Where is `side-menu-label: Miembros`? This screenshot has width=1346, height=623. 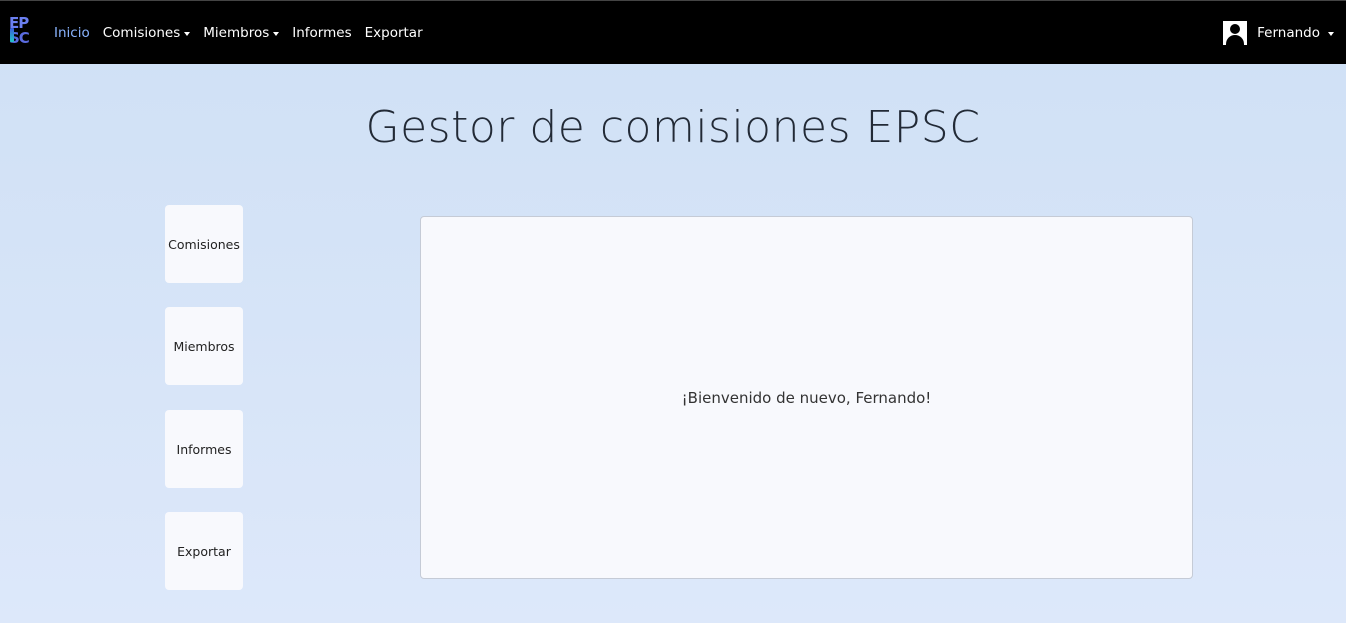
side-menu-label: Miembros is located at coordinates (204, 346).